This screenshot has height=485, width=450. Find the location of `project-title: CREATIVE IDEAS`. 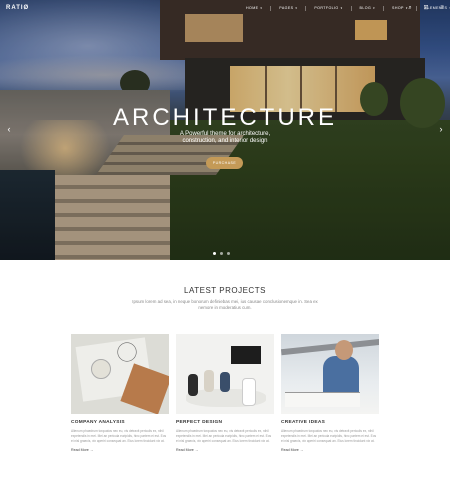

project-title: CREATIVE IDEAS is located at coordinates (330, 422).